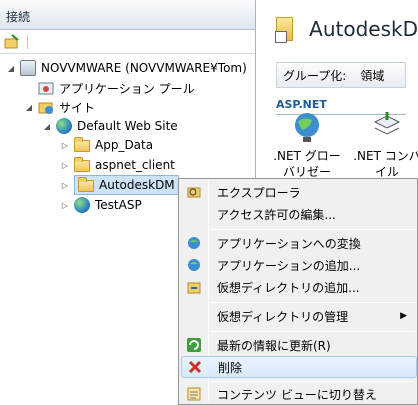  I want to click on tree-node-app-data: ▷ App_Data, so click(106, 145).